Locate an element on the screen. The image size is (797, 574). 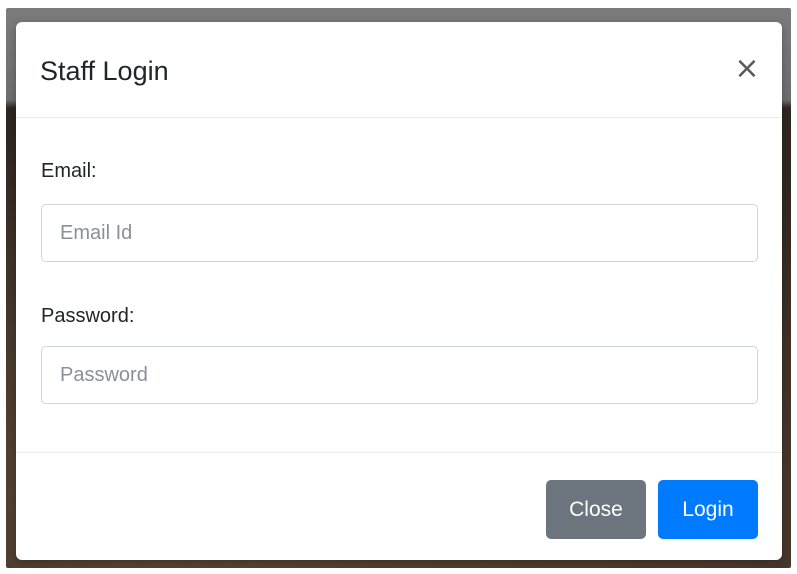
email-field is located at coordinates (399, 233).